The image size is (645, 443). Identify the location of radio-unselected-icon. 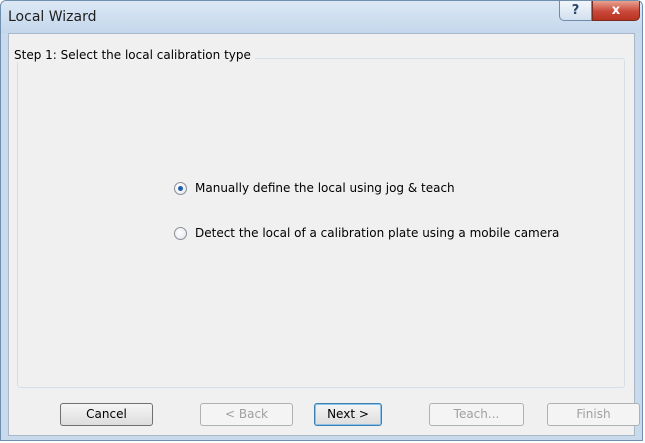
(180, 233).